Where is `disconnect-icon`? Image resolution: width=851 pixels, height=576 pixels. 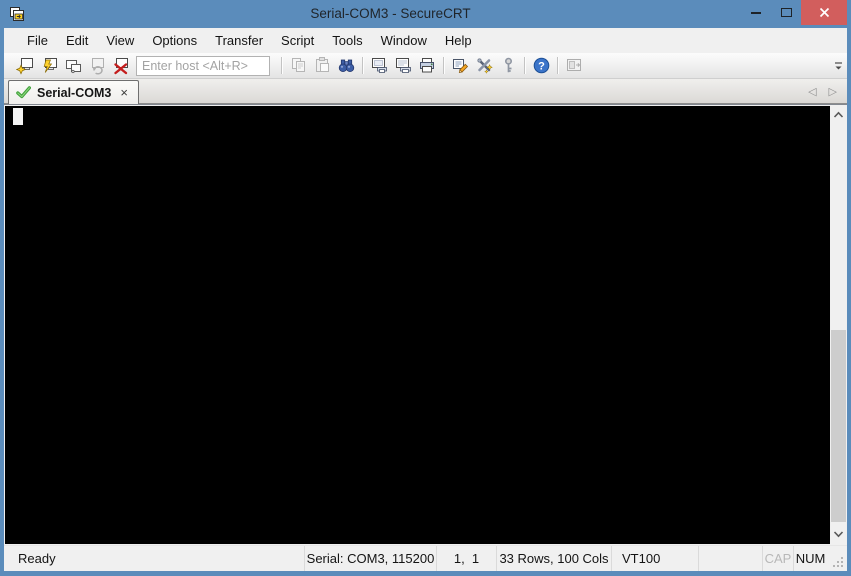 disconnect-icon is located at coordinates (120, 66).